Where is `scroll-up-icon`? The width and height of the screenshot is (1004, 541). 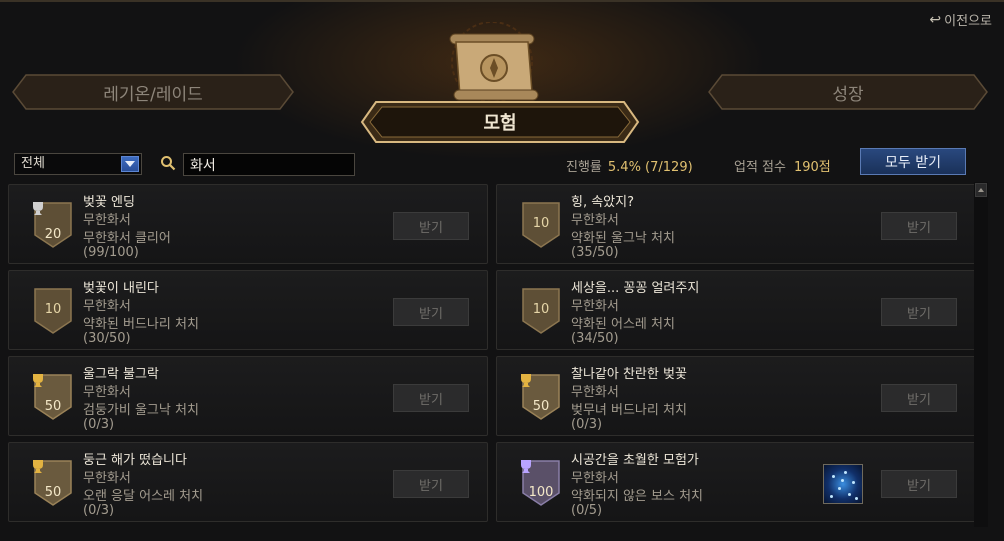
scroll-up-icon is located at coordinates (981, 190).